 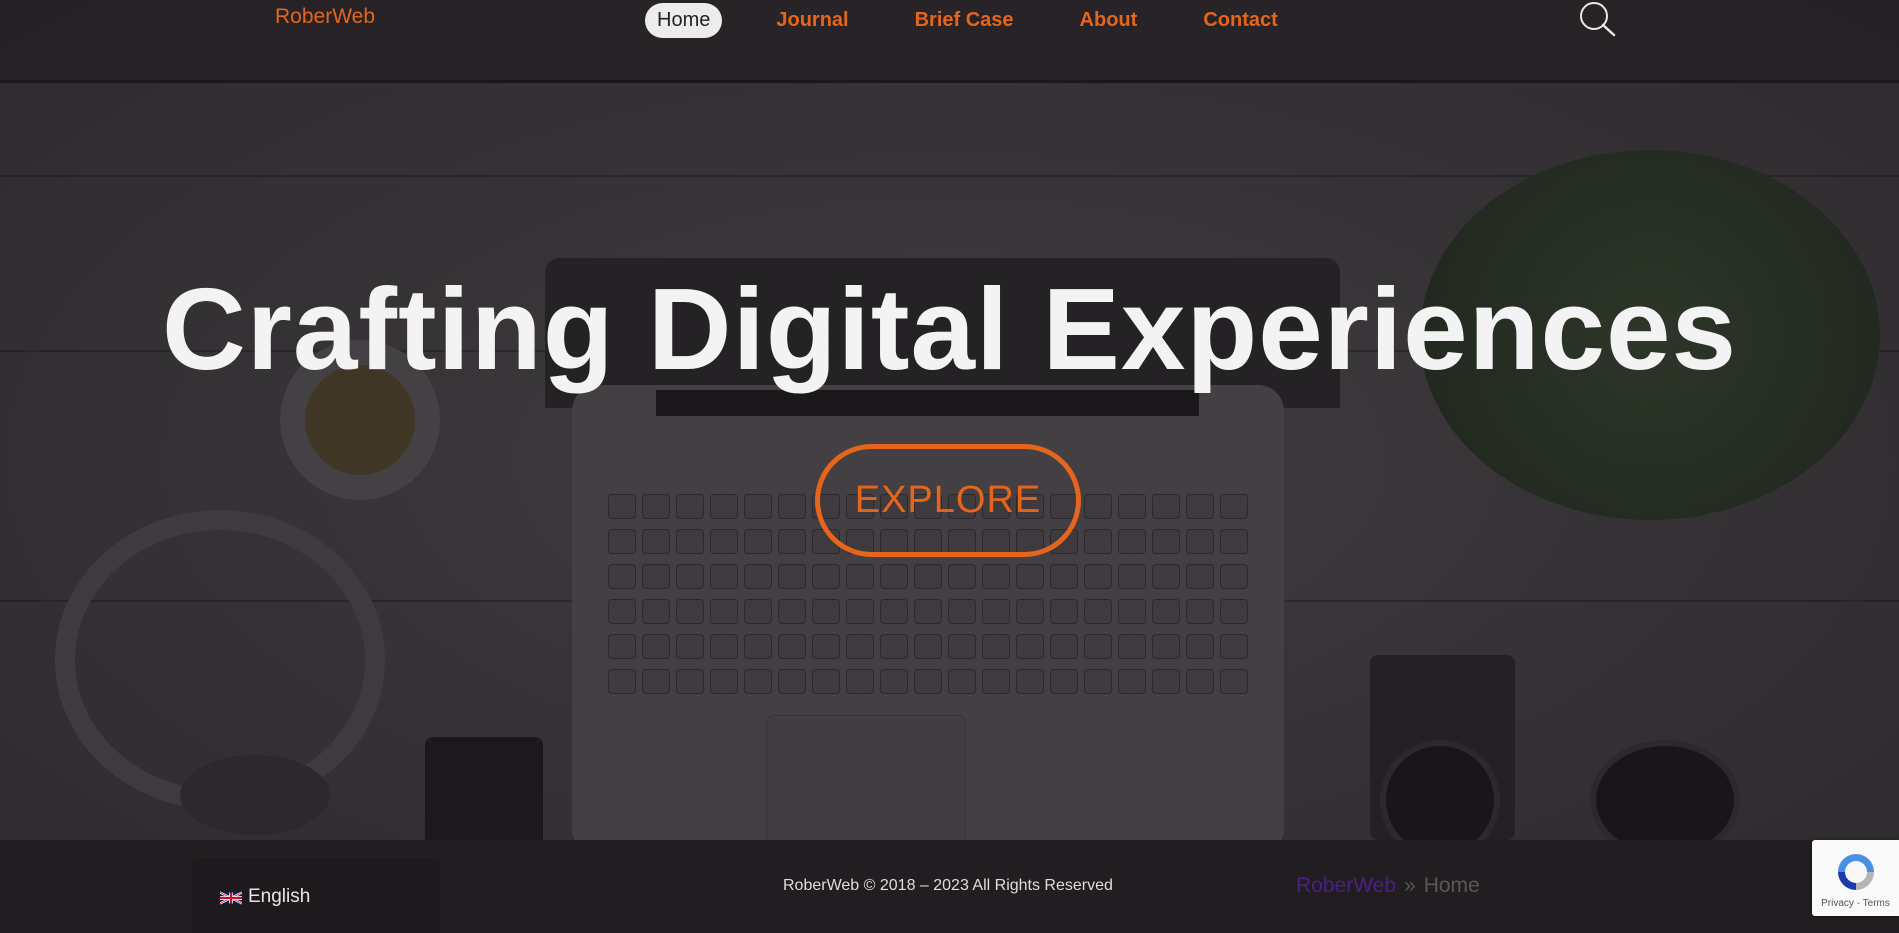 I want to click on recaptcha-icon, so click(x=1856, y=872).